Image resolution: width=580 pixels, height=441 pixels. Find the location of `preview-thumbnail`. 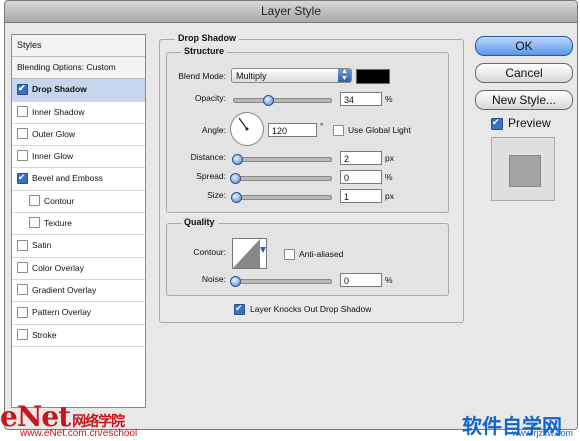

preview-thumbnail is located at coordinates (523, 169).